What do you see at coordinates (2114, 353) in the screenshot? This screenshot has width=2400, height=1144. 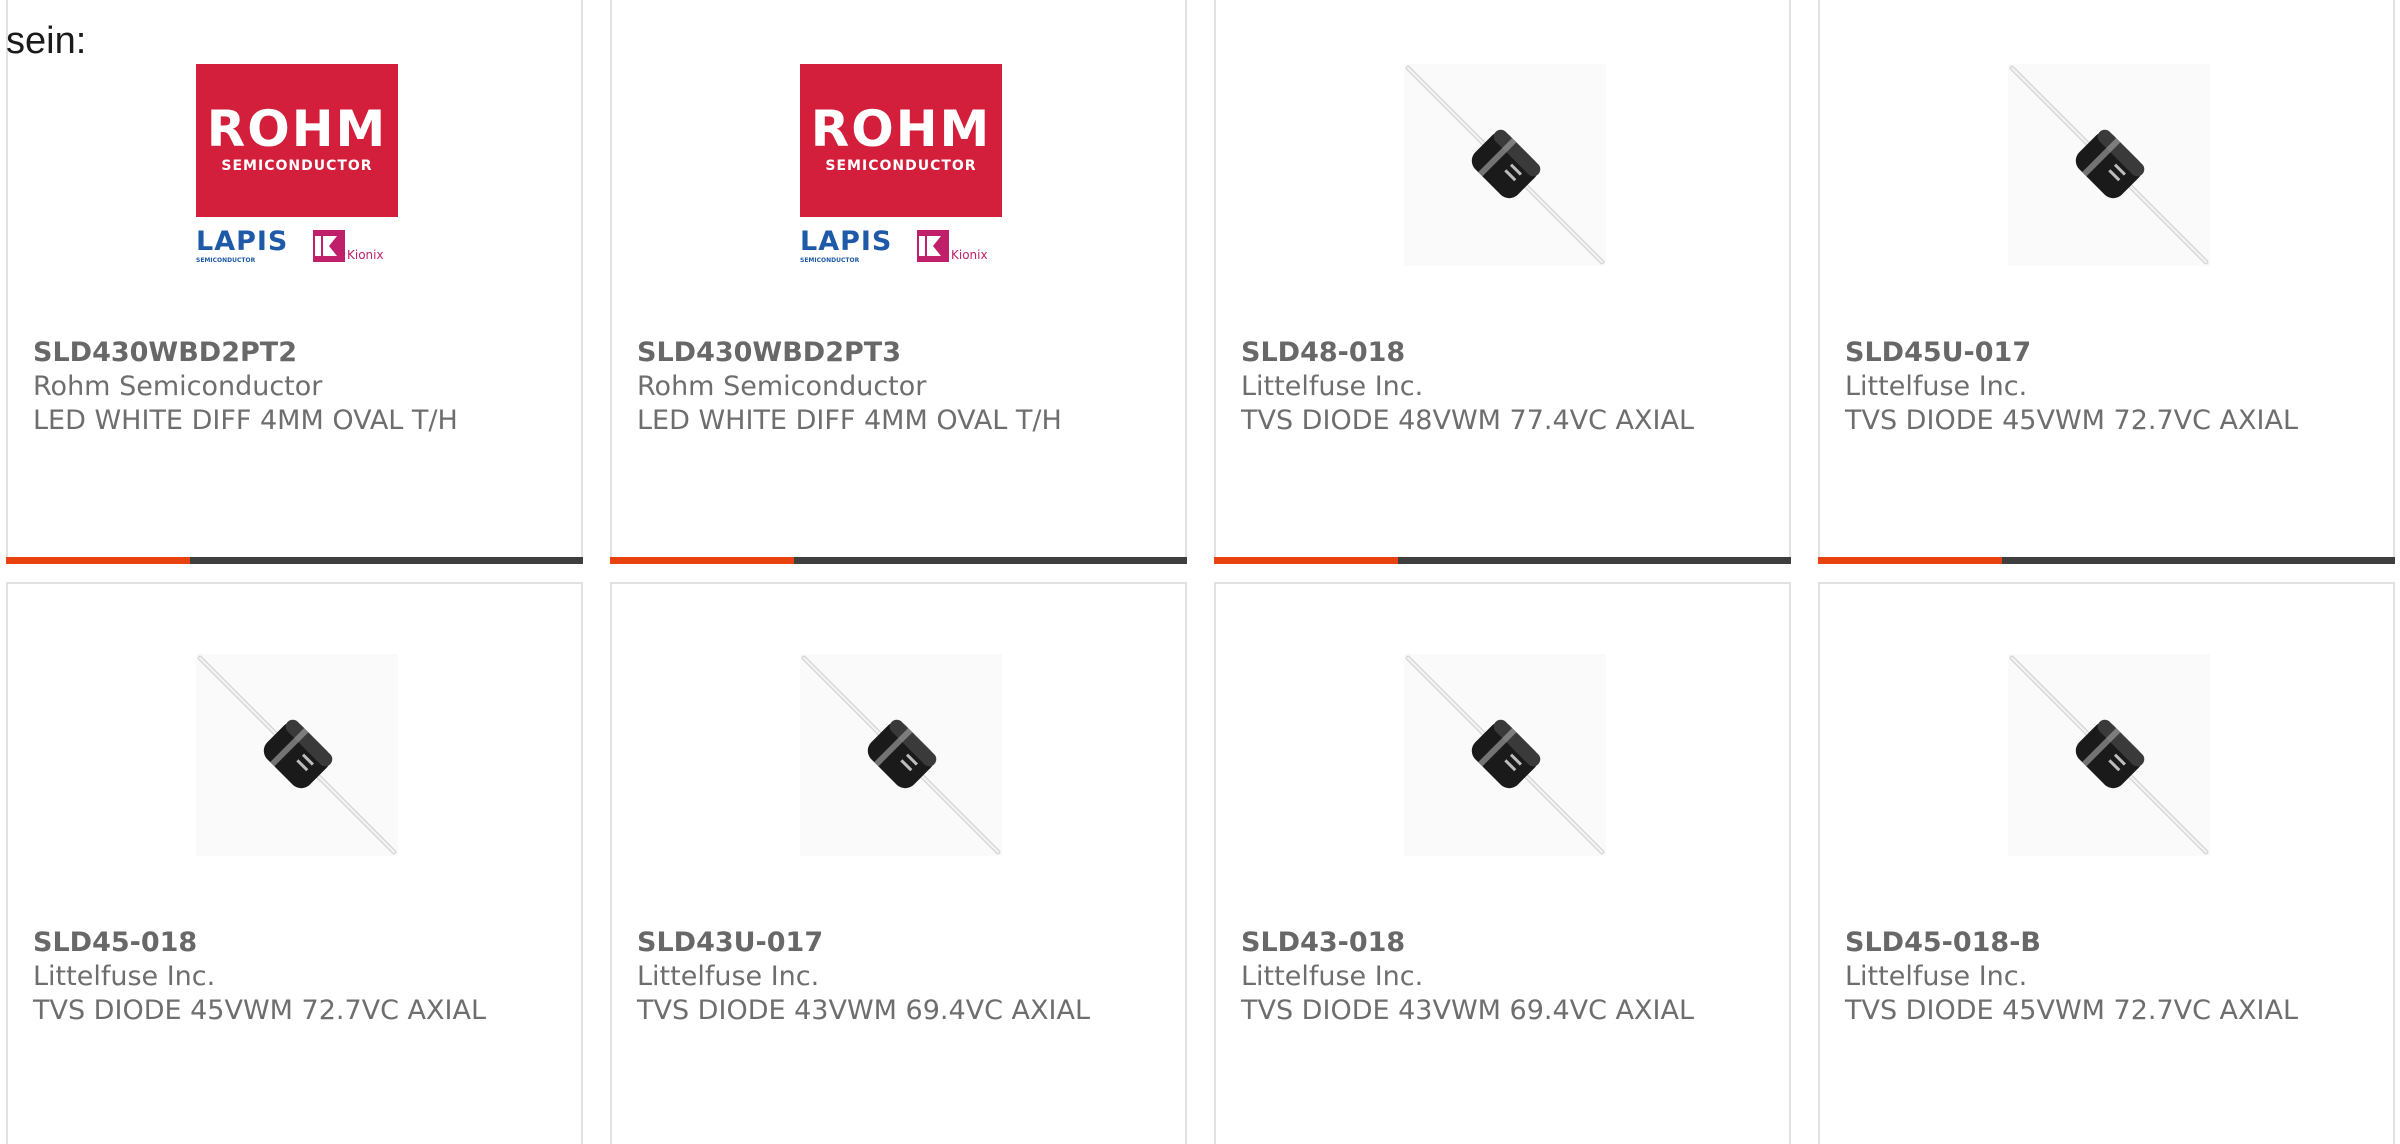 I see `part-number-link: SLD45U-017` at bounding box center [2114, 353].